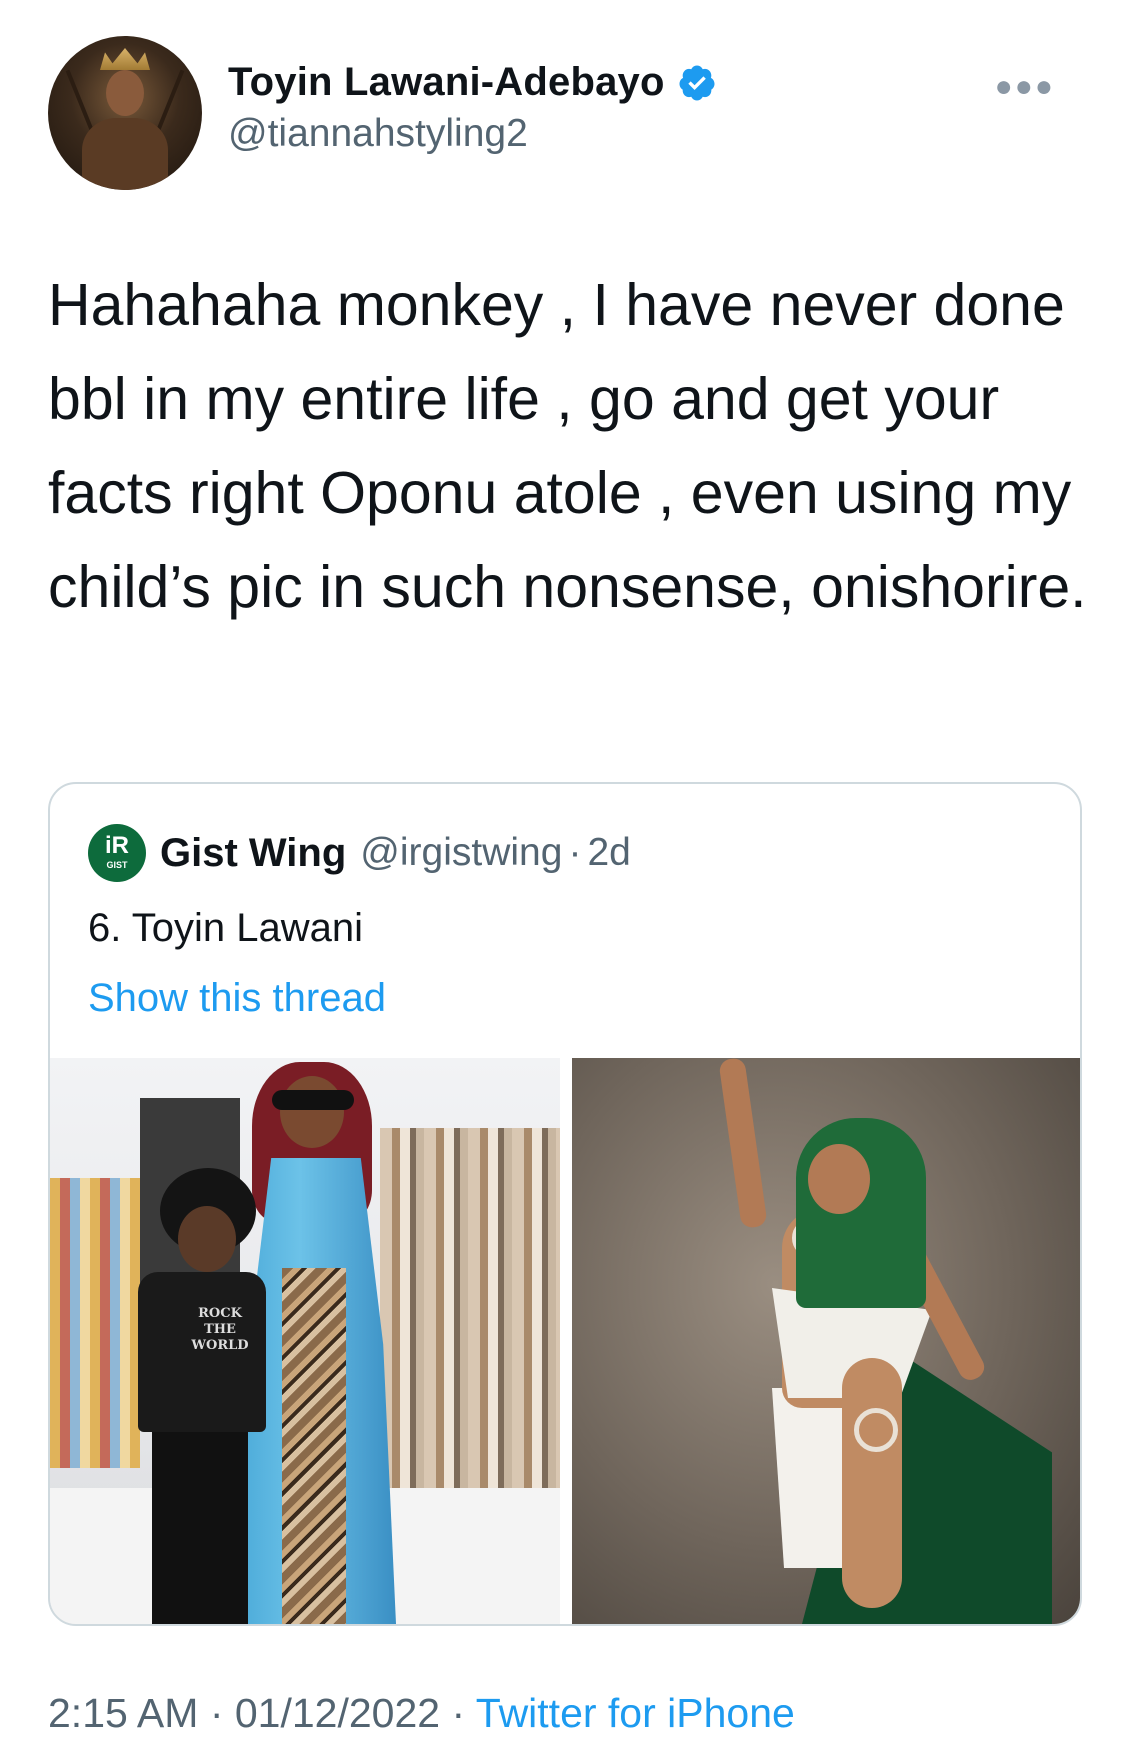 Image resolution: width=1125 pixels, height=1760 pixels. I want to click on photo2-green-headscarf, so click(861, 1213).